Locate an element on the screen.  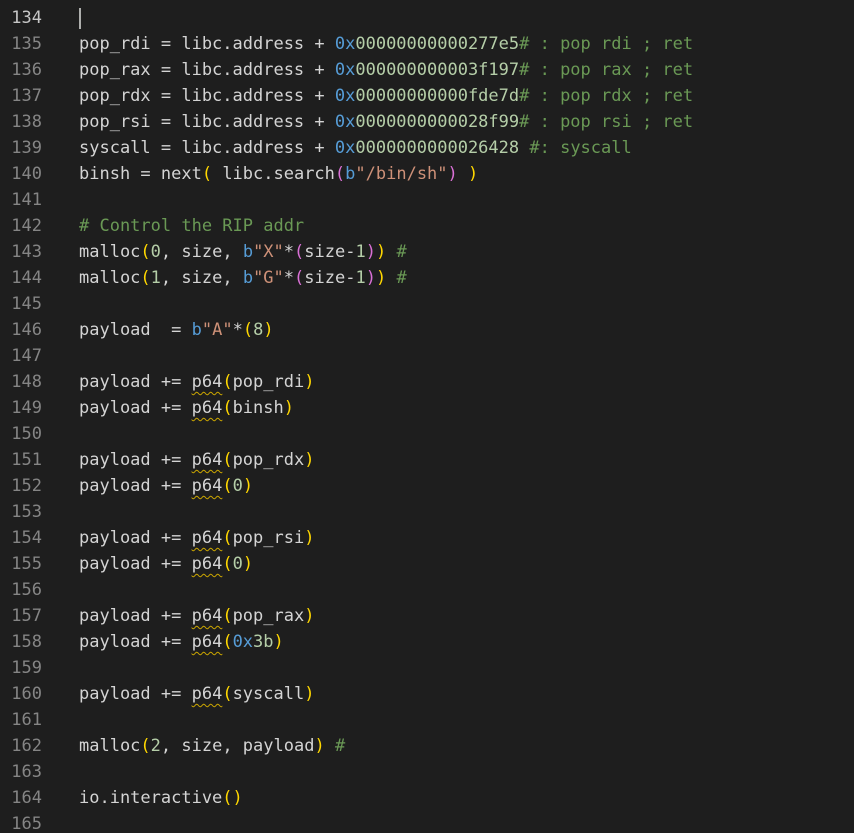
code-line: 148 payload += p64(pop_rdi) is located at coordinates (427, 382).